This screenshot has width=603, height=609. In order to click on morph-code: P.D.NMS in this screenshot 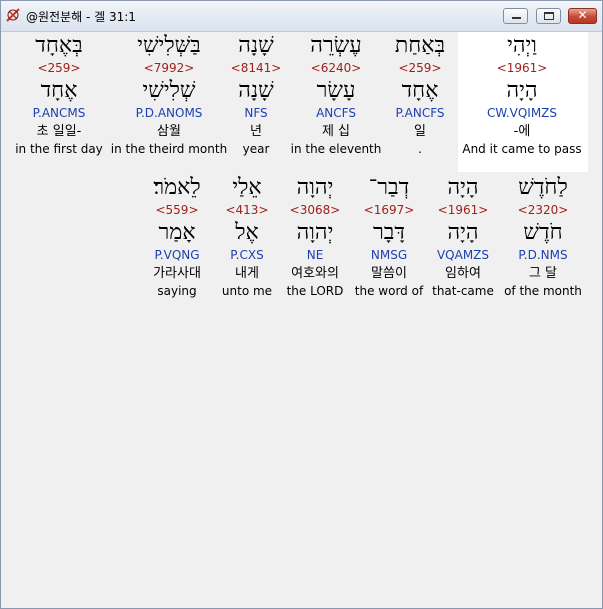, I will do `click(543, 255)`.